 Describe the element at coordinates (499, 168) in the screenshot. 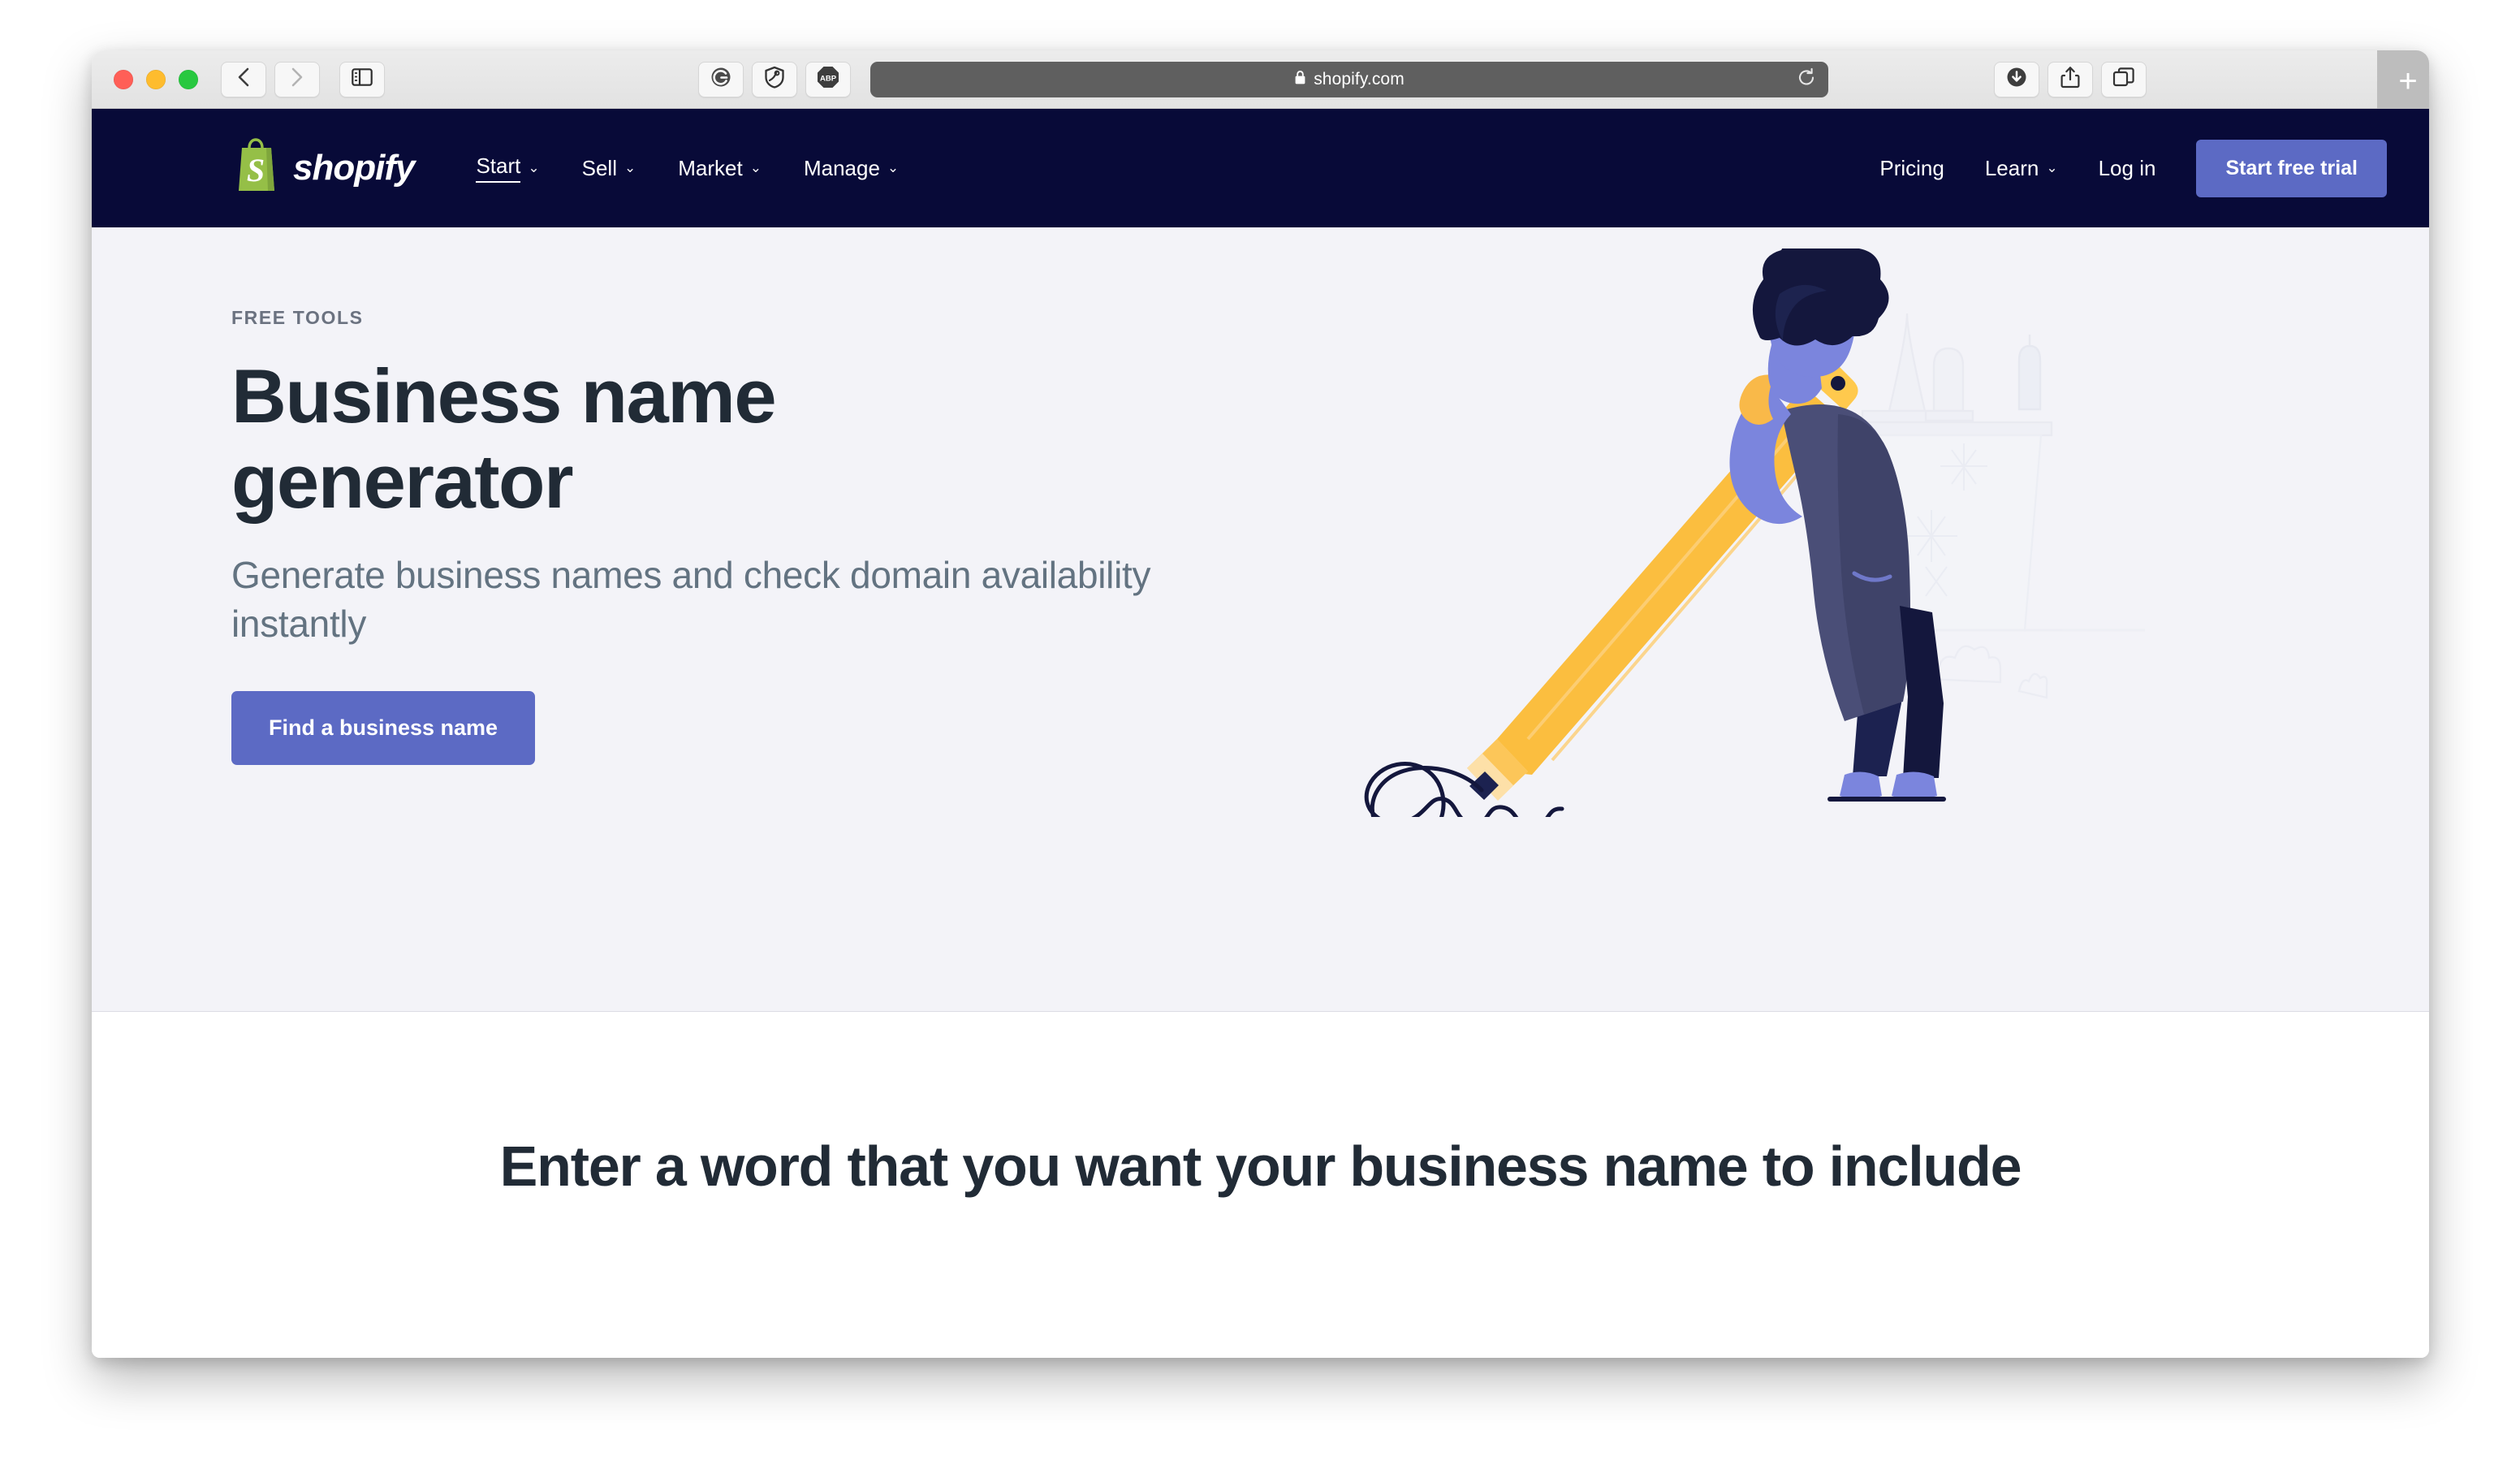

I see `nav-item-start-label: Start` at that location.